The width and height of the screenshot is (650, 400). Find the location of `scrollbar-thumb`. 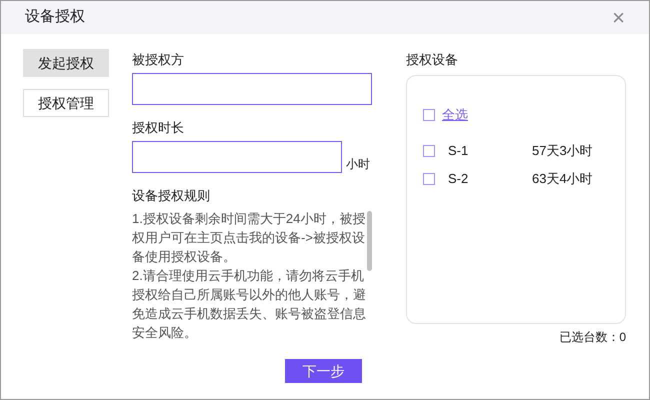

scrollbar-thumb is located at coordinates (369, 241).